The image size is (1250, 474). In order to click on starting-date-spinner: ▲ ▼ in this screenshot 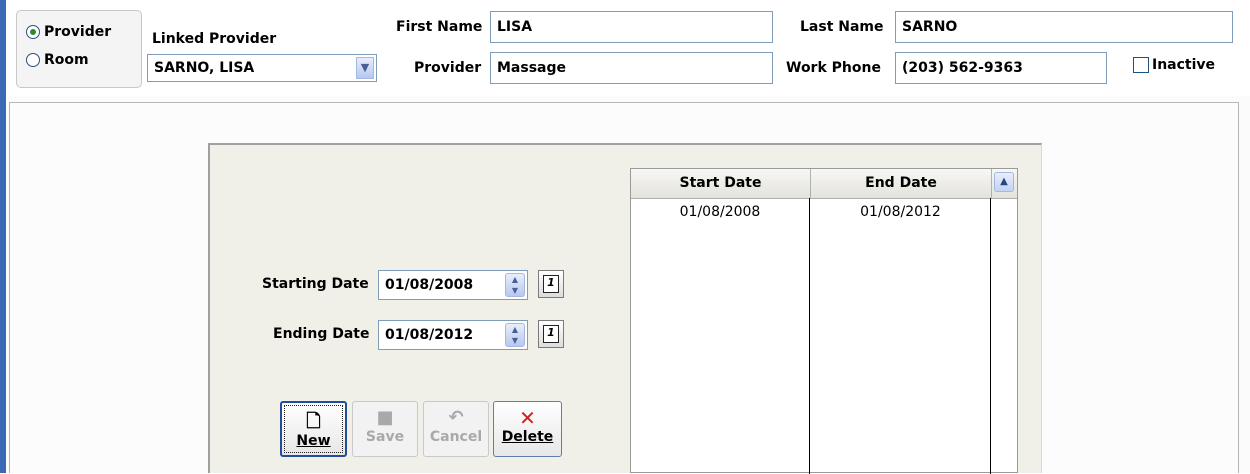, I will do `click(515, 285)`.